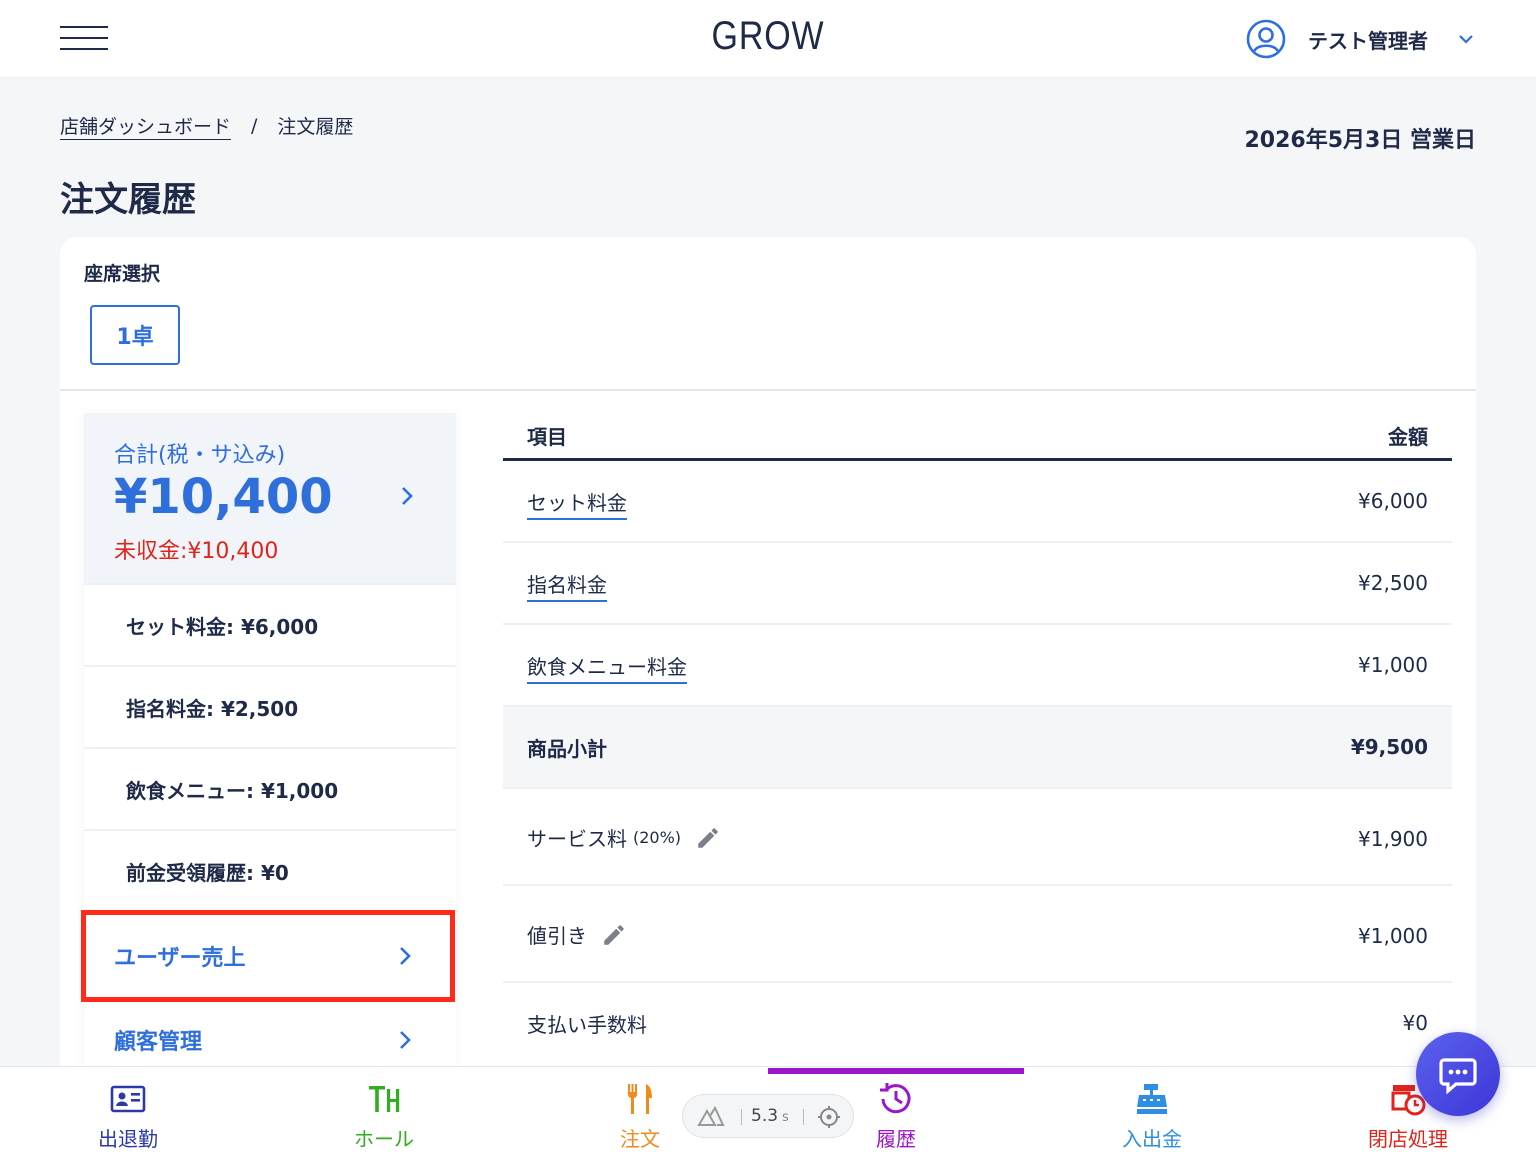  What do you see at coordinates (785, 1117) in the screenshot?
I see `load-time-unit: s` at bounding box center [785, 1117].